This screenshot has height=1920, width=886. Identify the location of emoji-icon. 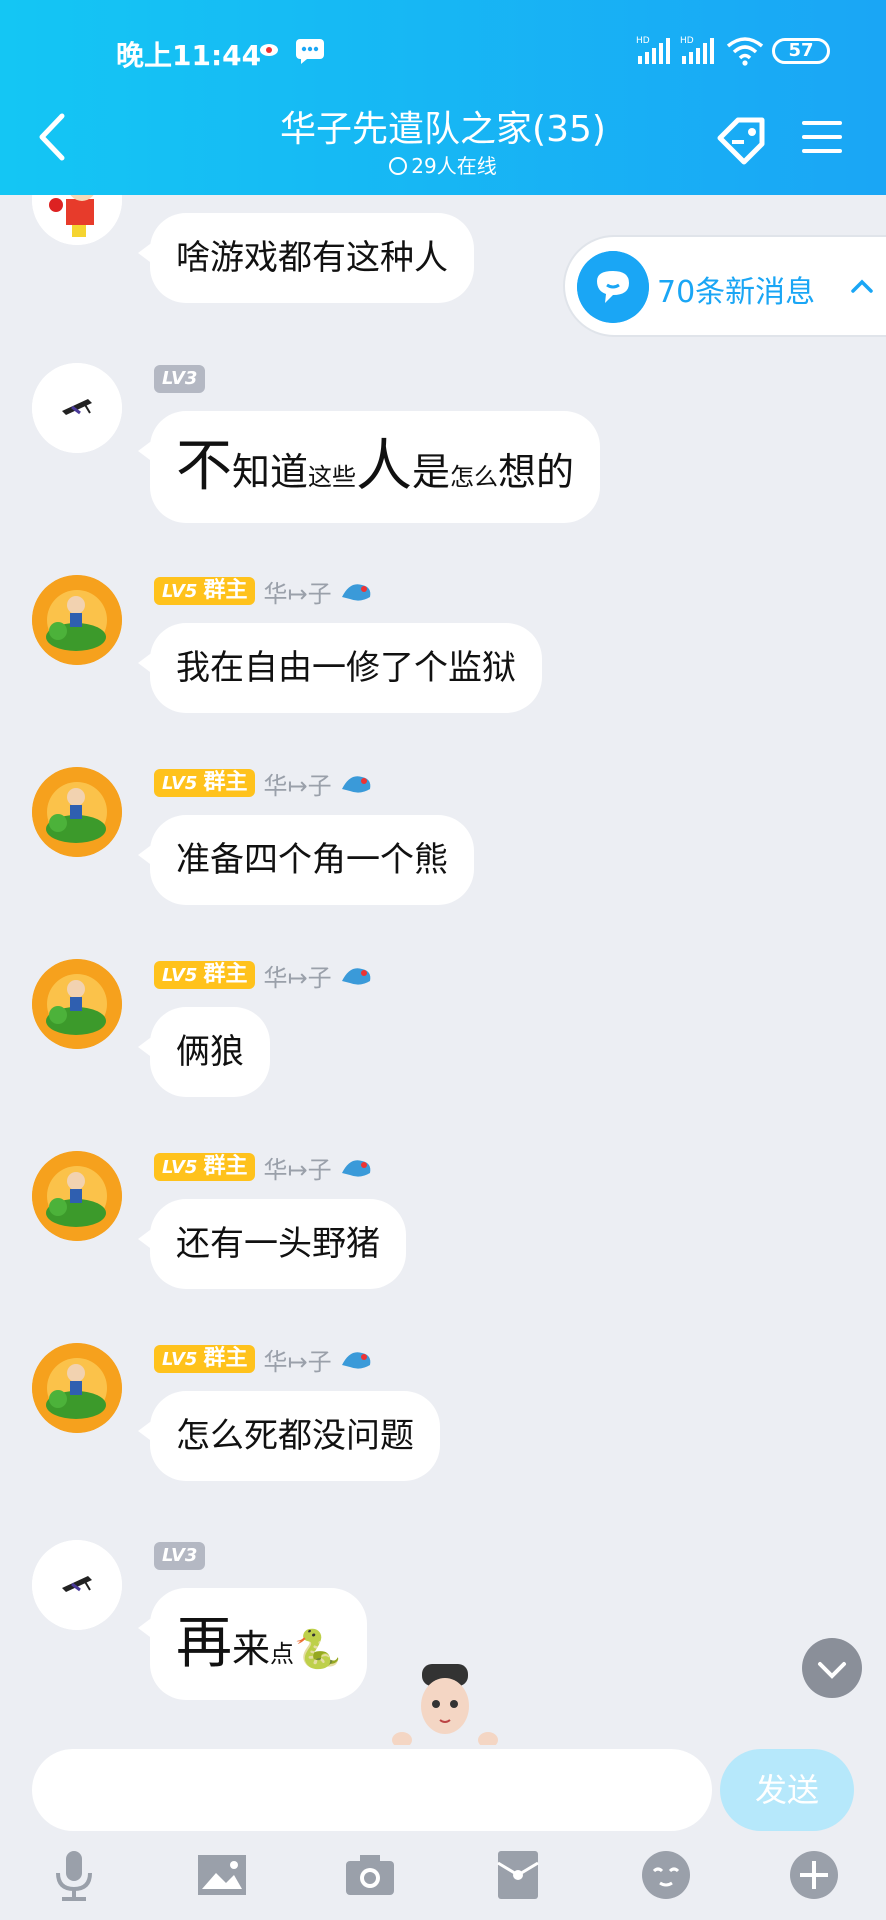
(666, 1875).